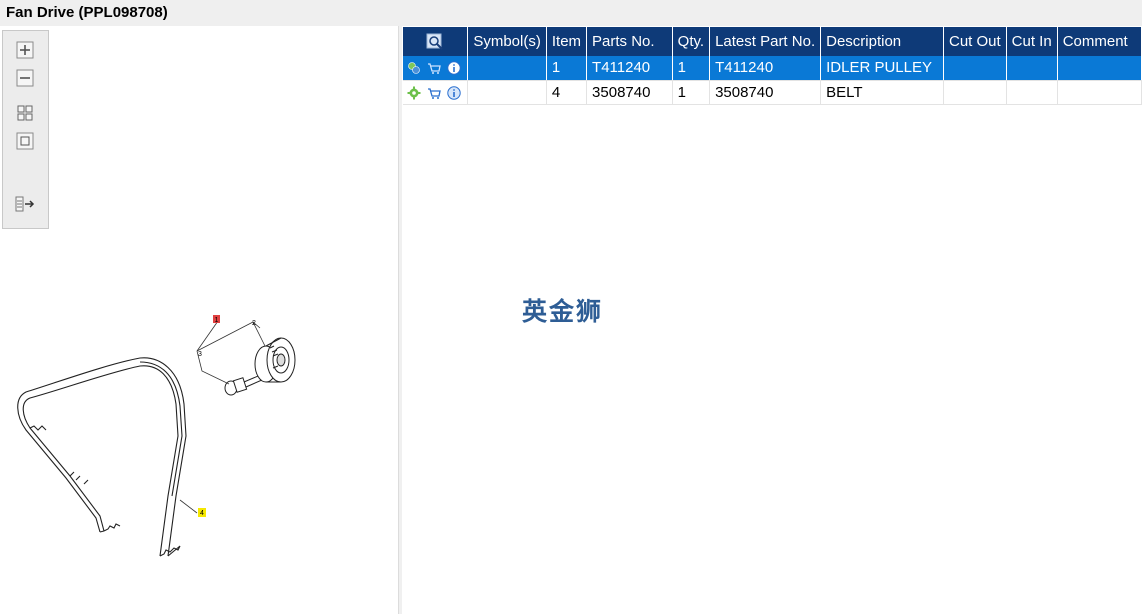 This screenshot has height=614, width=1142. What do you see at coordinates (102, 457) in the screenshot?
I see `belt-drawing` at bounding box center [102, 457].